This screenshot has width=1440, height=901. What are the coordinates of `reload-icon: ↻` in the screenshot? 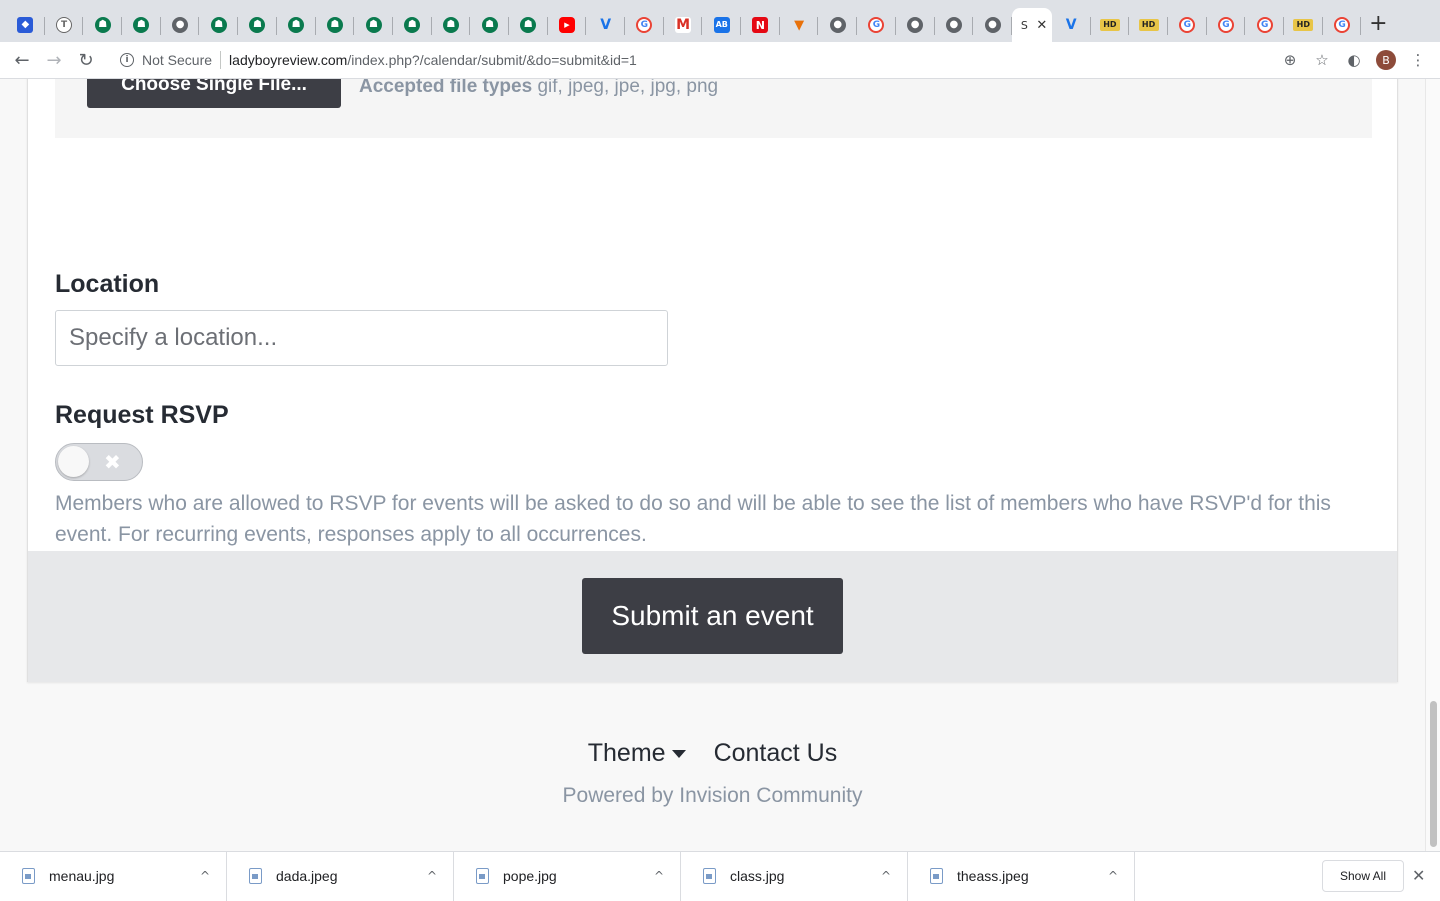 It's located at (86, 60).